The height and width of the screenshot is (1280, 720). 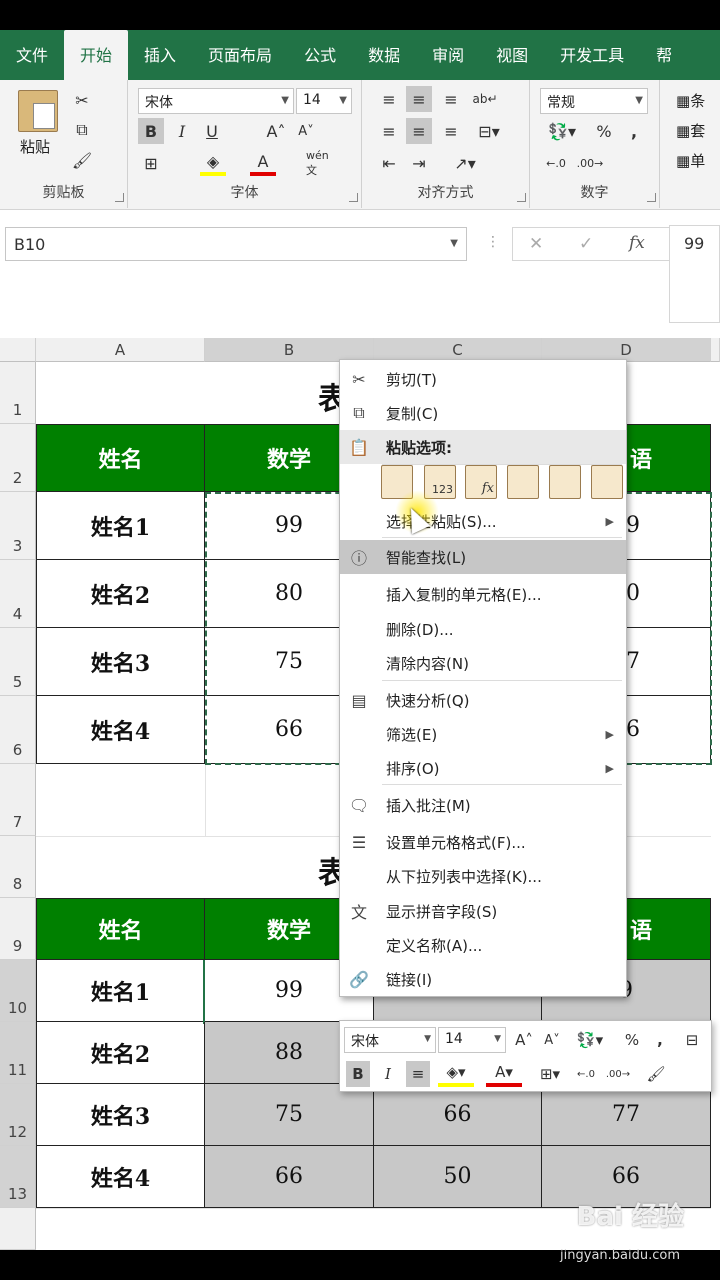 What do you see at coordinates (715, 350) in the screenshot?
I see `column-header-e` at bounding box center [715, 350].